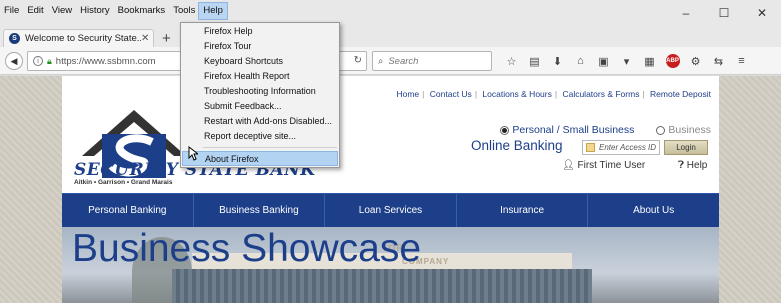 This screenshot has height=303, width=781. I want to click on login-button: Login, so click(686, 147).